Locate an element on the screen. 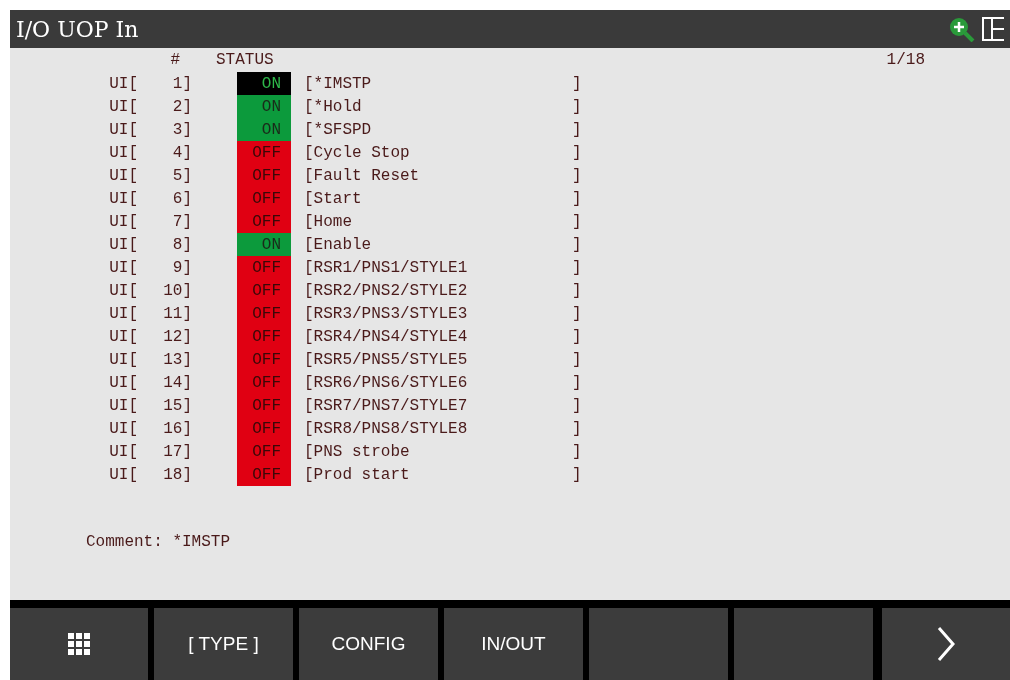 The height and width of the screenshot is (680, 1010). row-index: 7] is located at coordinates (181, 222).